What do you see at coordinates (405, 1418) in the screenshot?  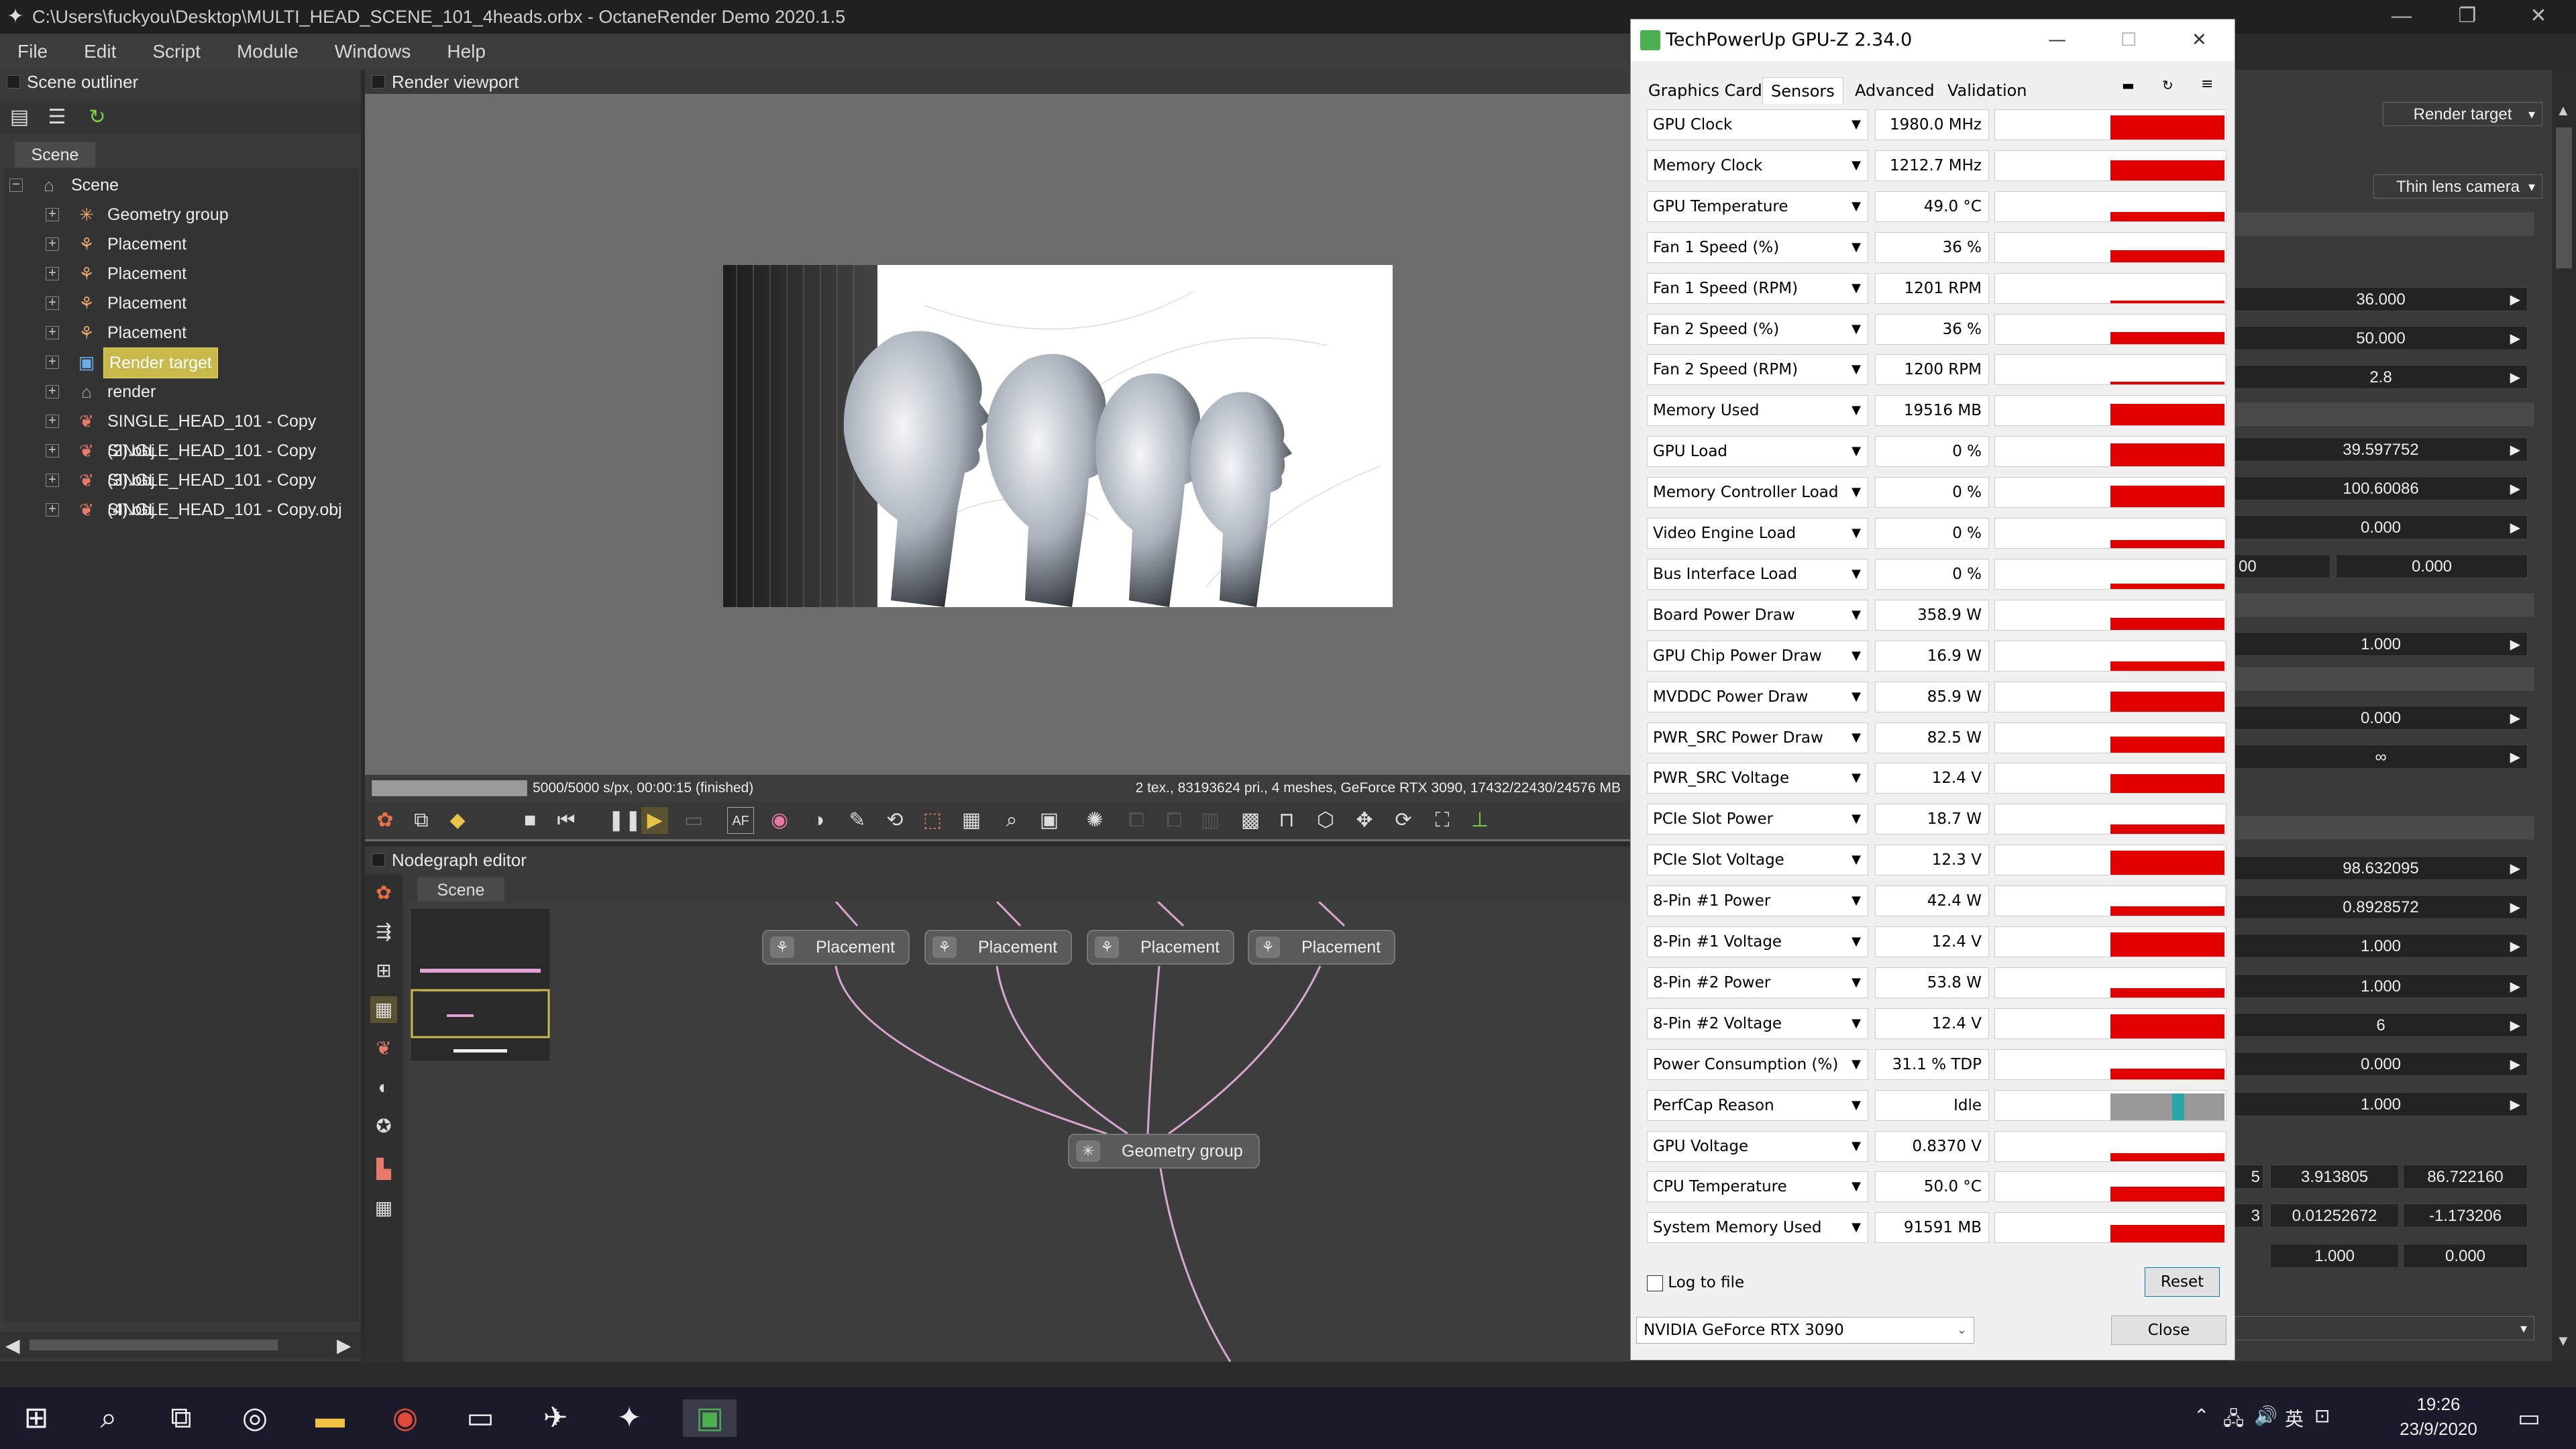 I see `chrome-icon: ◉` at bounding box center [405, 1418].